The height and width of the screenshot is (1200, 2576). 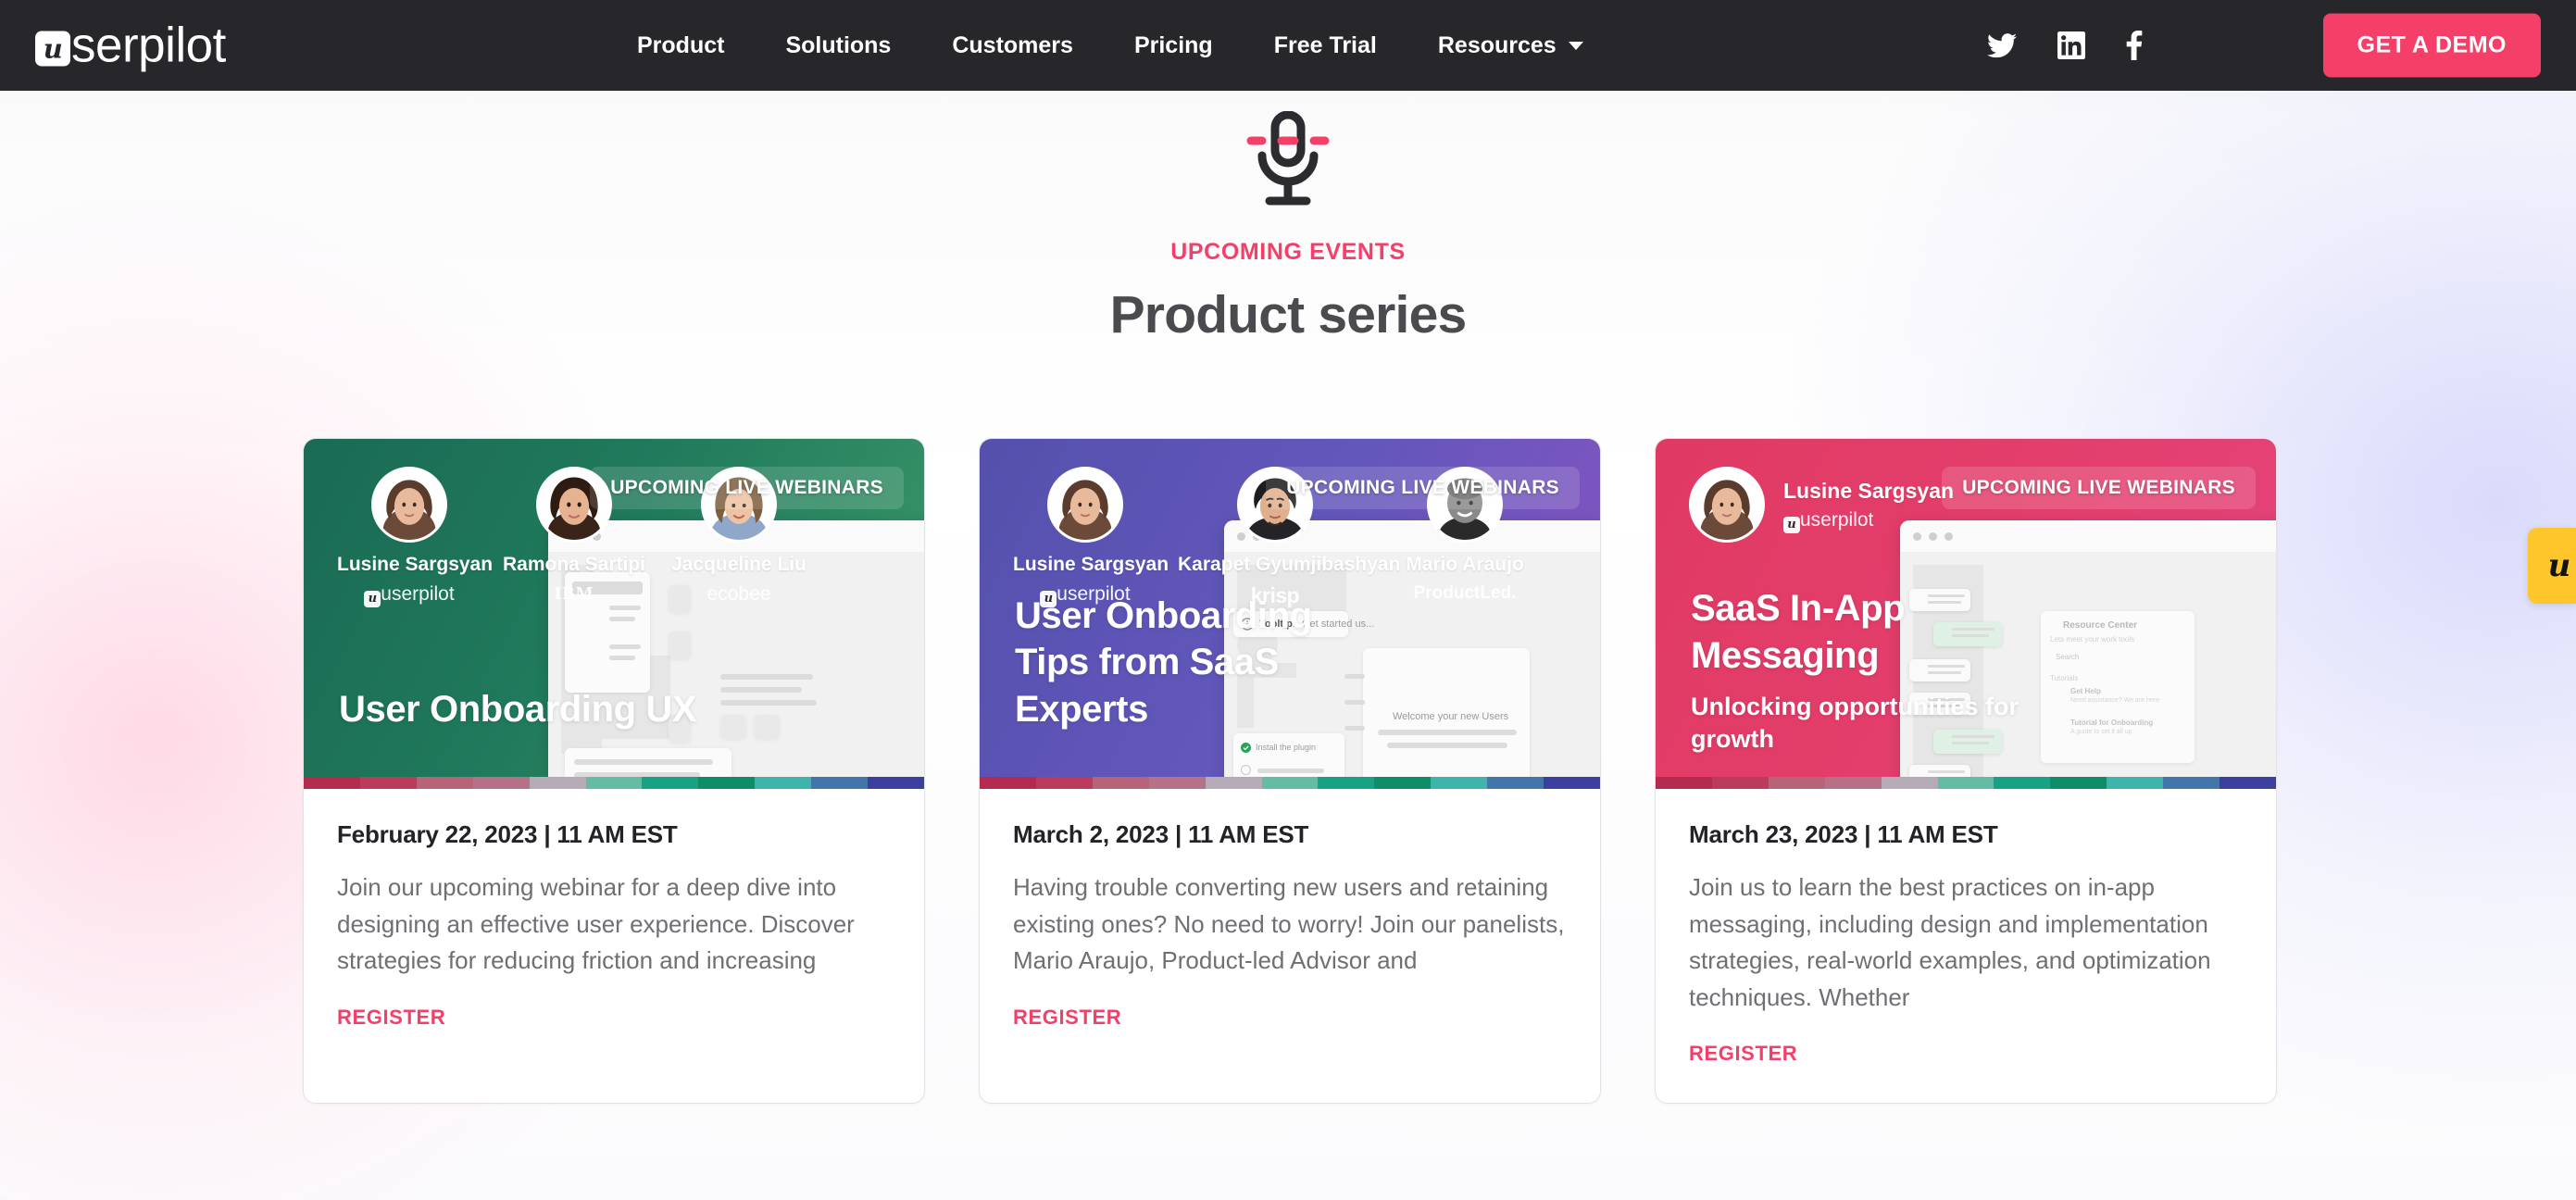 I want to click on nav-label: Customers, so click(x=1012, y=45).